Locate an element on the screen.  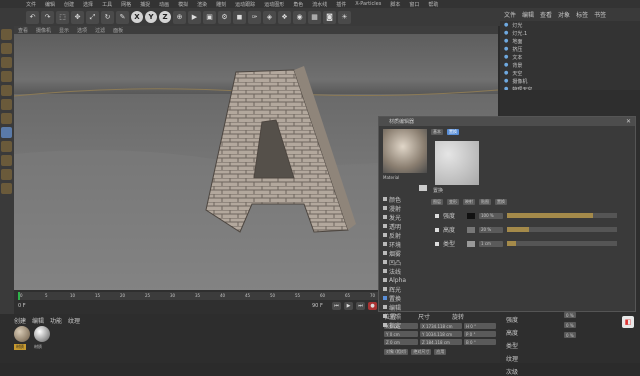
camera-icon: ◙ is located at coordinates (329, 17).